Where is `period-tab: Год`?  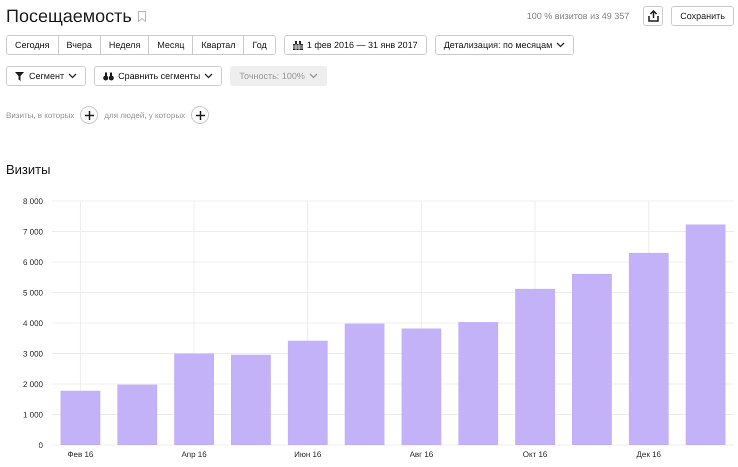 period-tab: Год is located at coordinates (259, 45).